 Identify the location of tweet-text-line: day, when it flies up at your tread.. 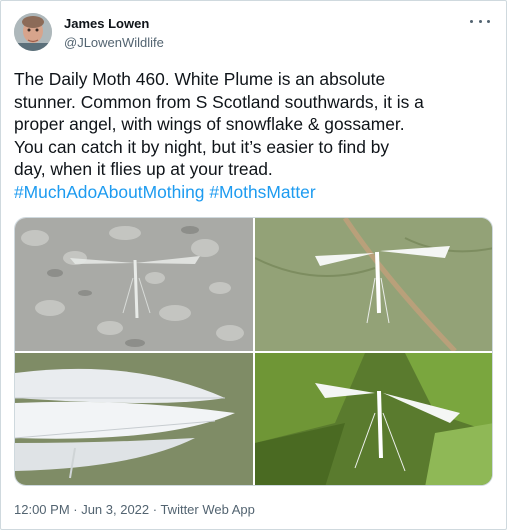
(143, 169).